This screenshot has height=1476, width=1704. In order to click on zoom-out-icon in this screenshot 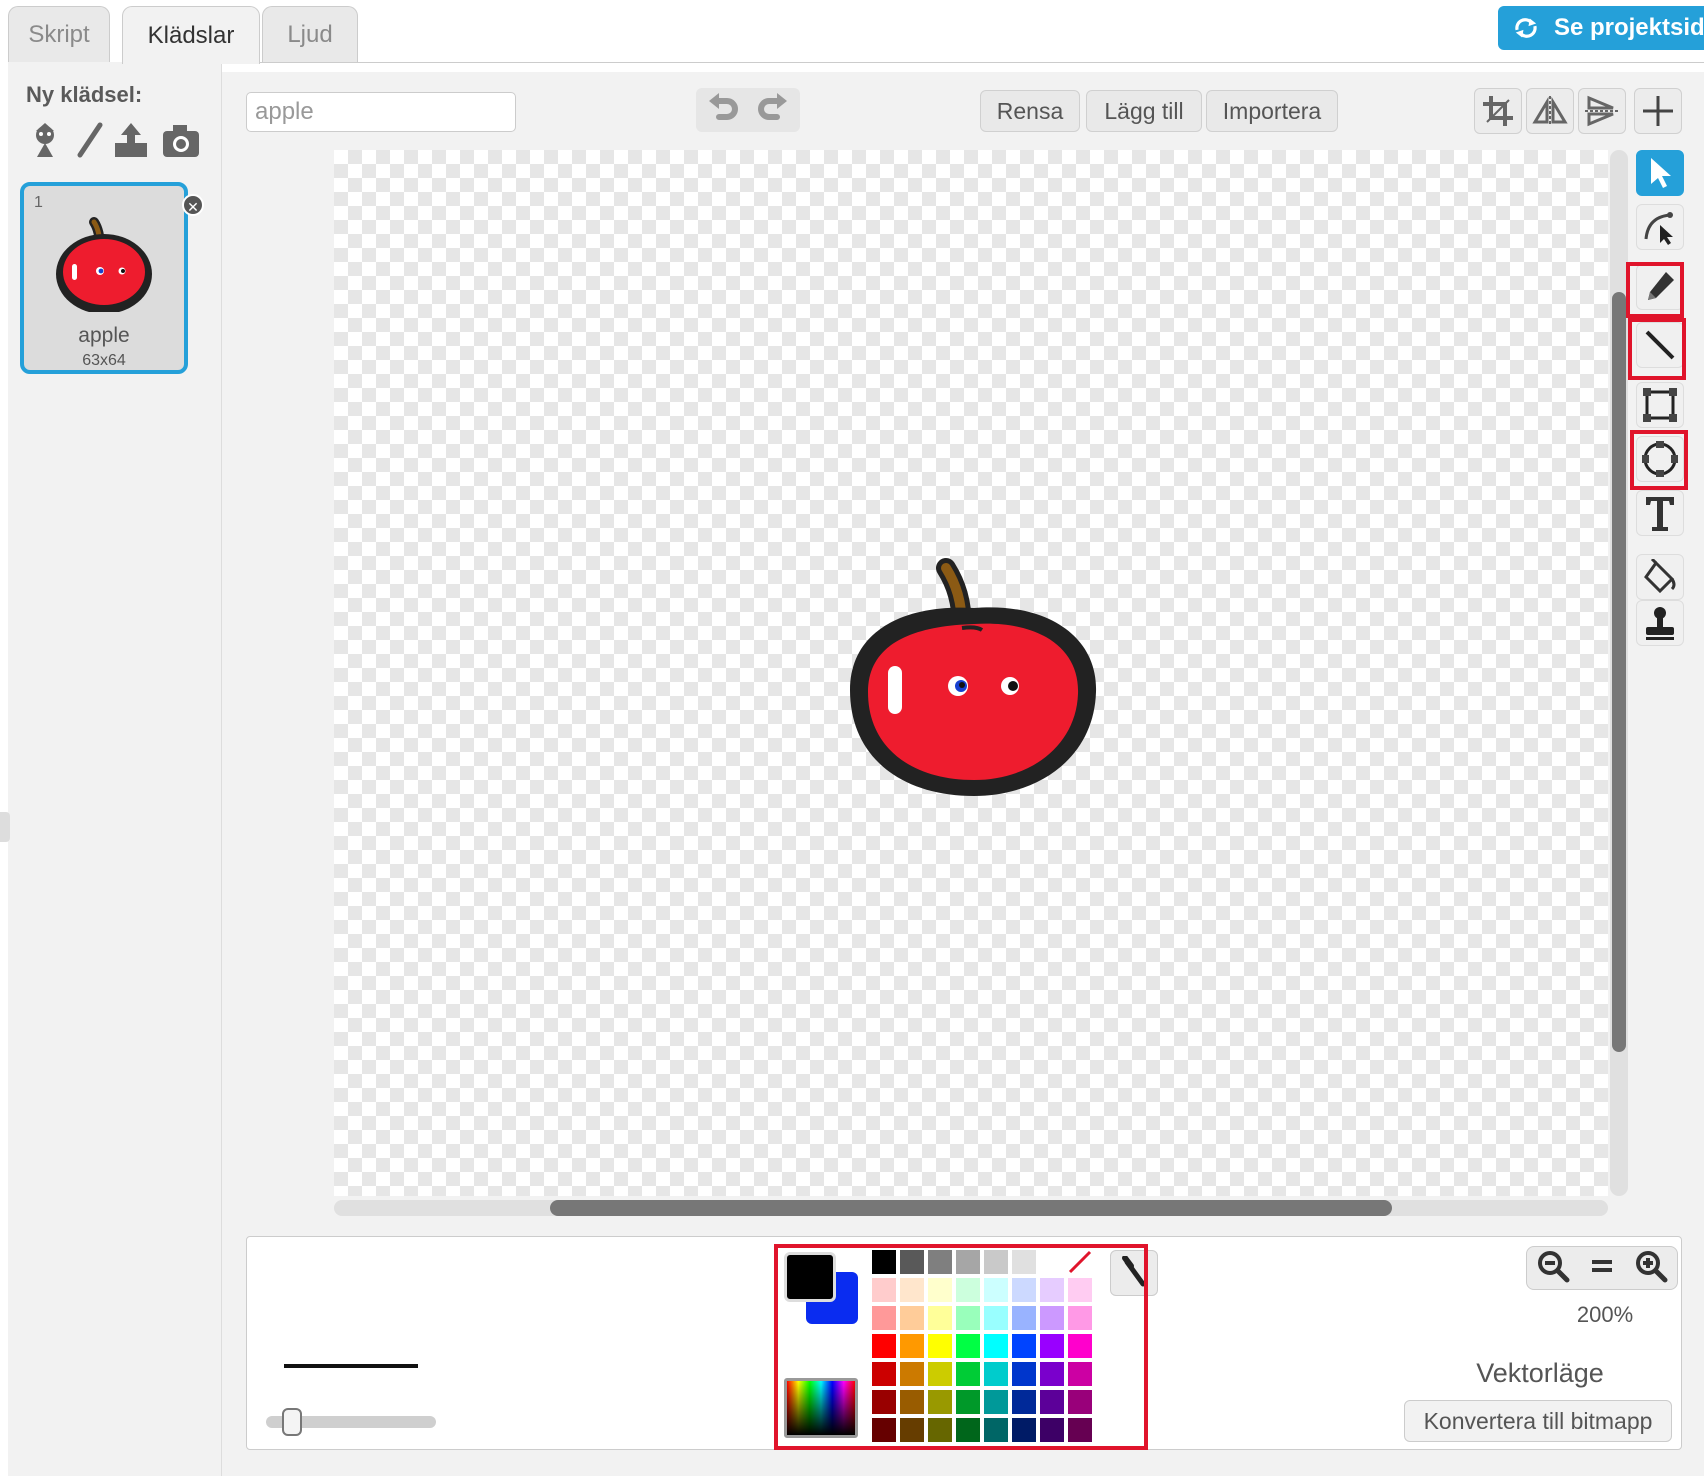, I will do `click(1553, 1268)`.